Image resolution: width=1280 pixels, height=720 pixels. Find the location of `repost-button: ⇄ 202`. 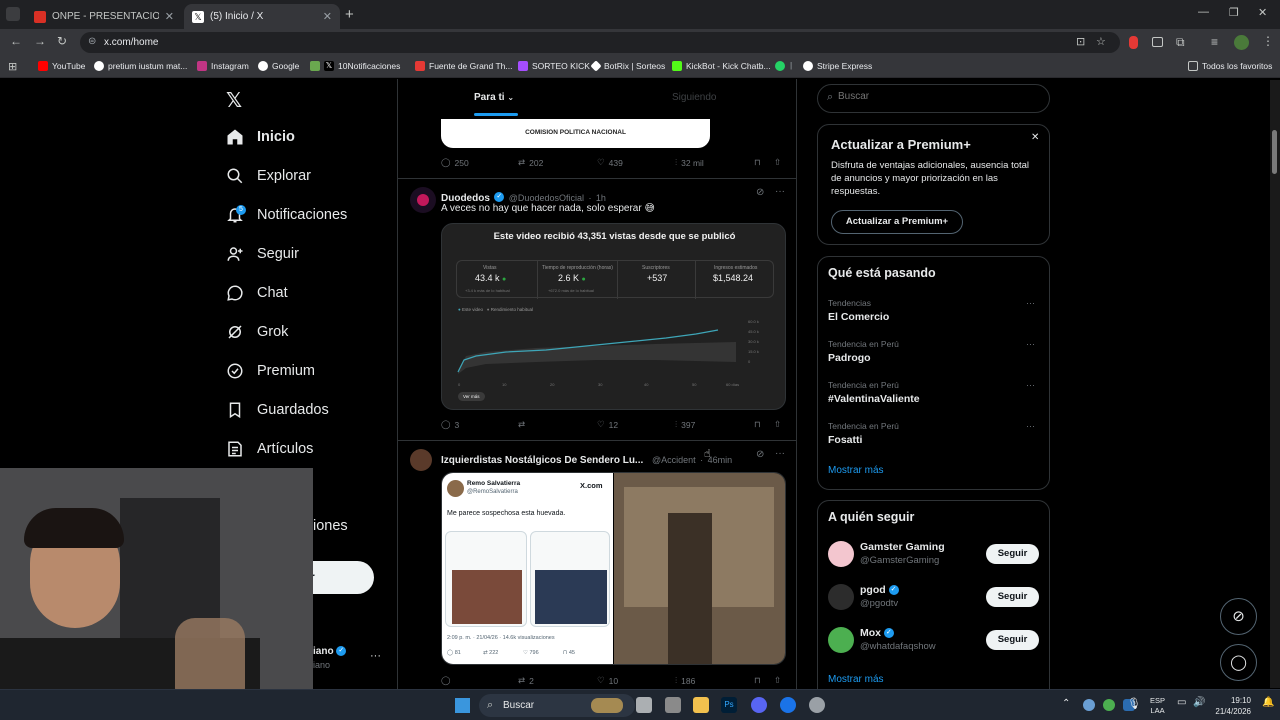

repost-button: ⇄ 202 is located at coordinates (530, 162).